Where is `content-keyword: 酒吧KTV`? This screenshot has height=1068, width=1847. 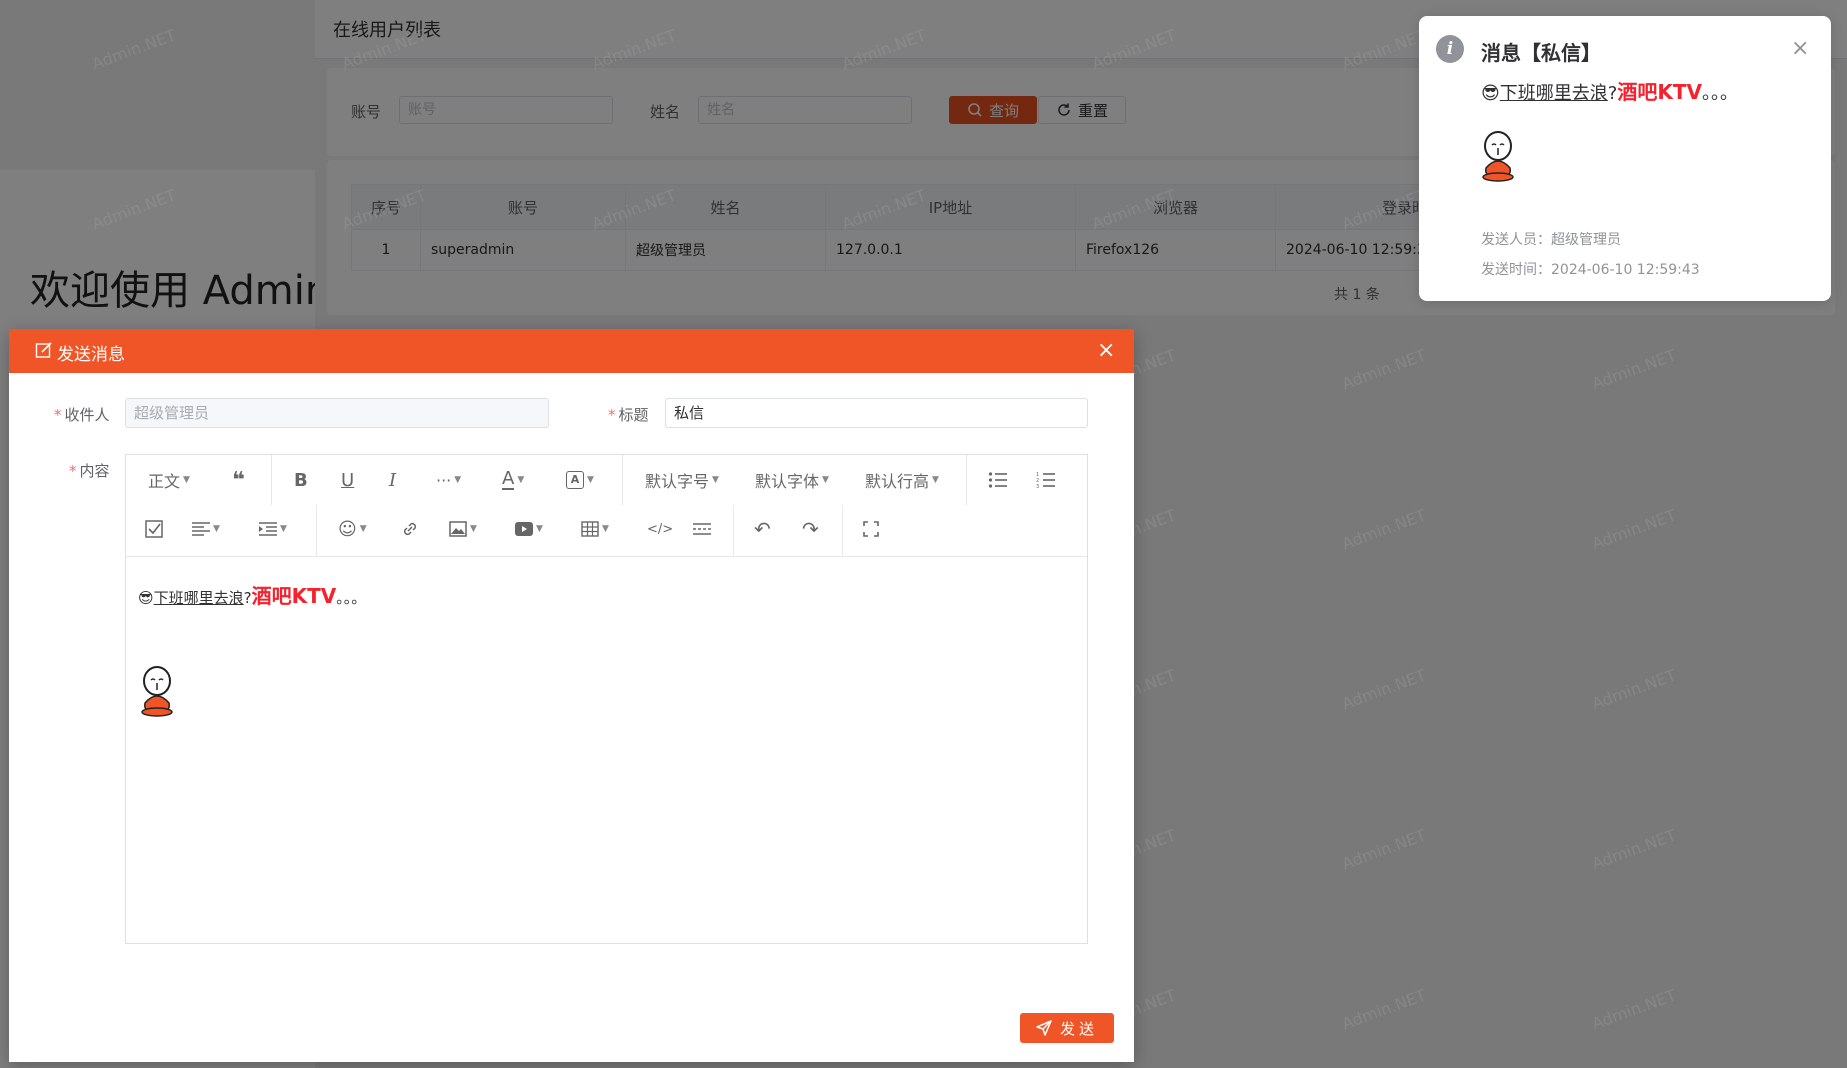 content-keyword: 酒吧KTV is located at coordinates (294, 596).